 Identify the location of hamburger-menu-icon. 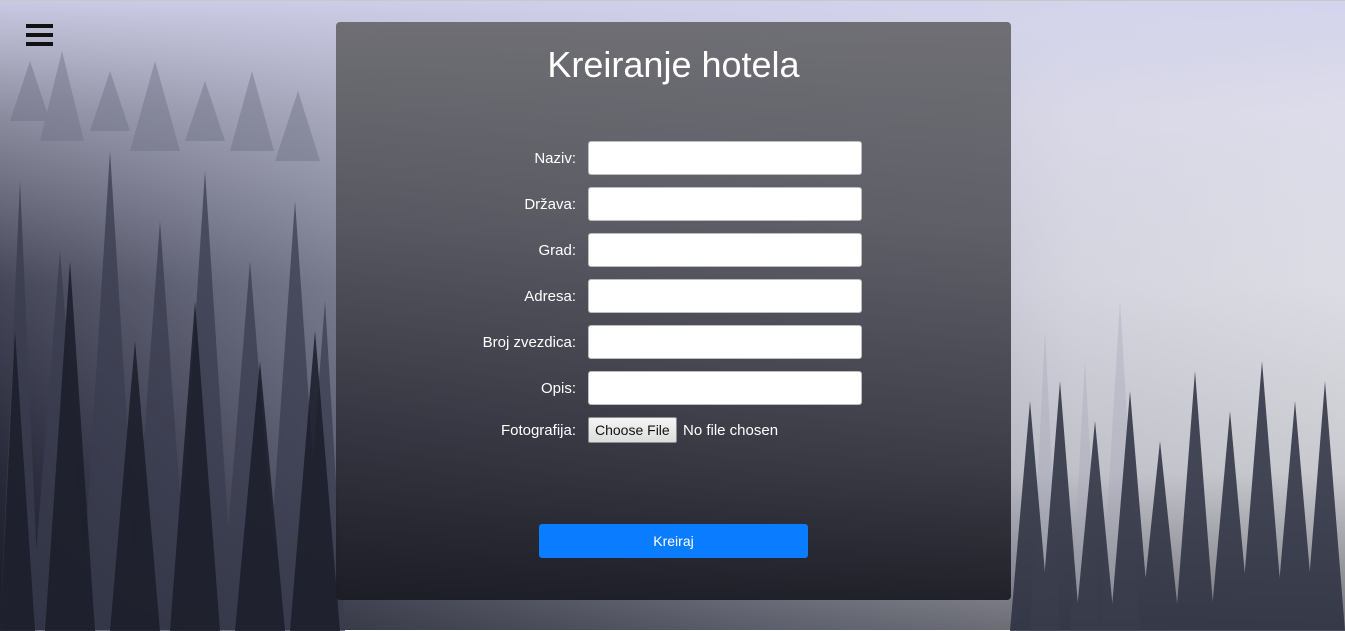
(39, 35).